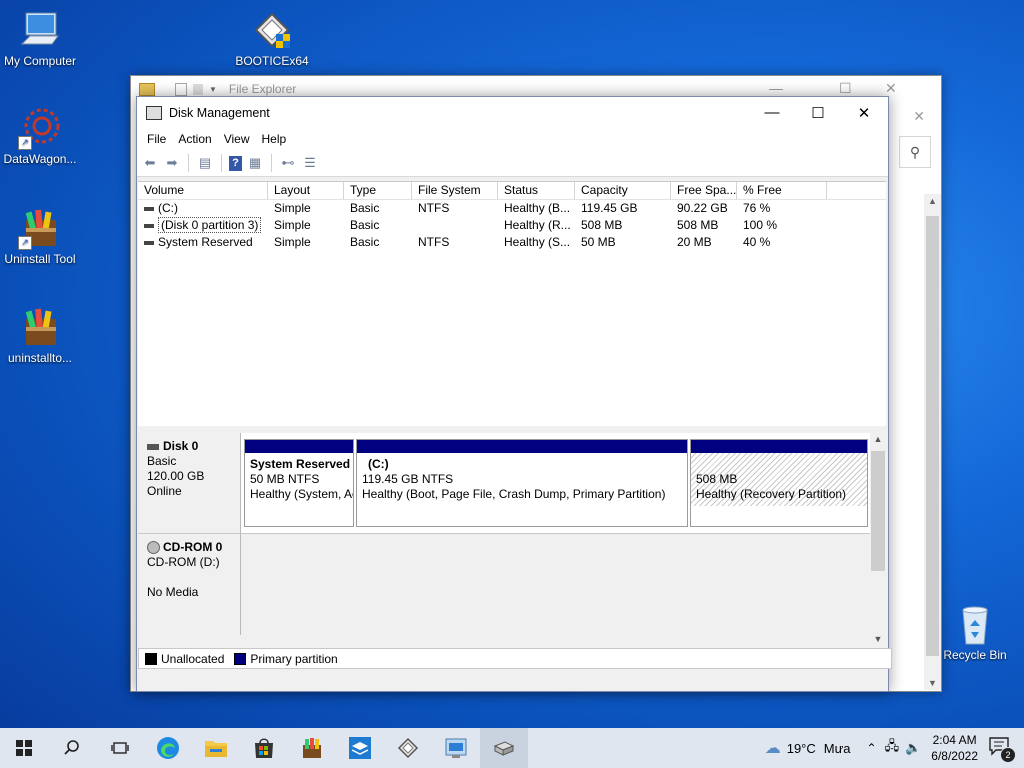 This screenshot has height=768, width=1024. Describe the element at coordinates (235, 163) in the screenshot. I see `help-icon: ?` at that location.